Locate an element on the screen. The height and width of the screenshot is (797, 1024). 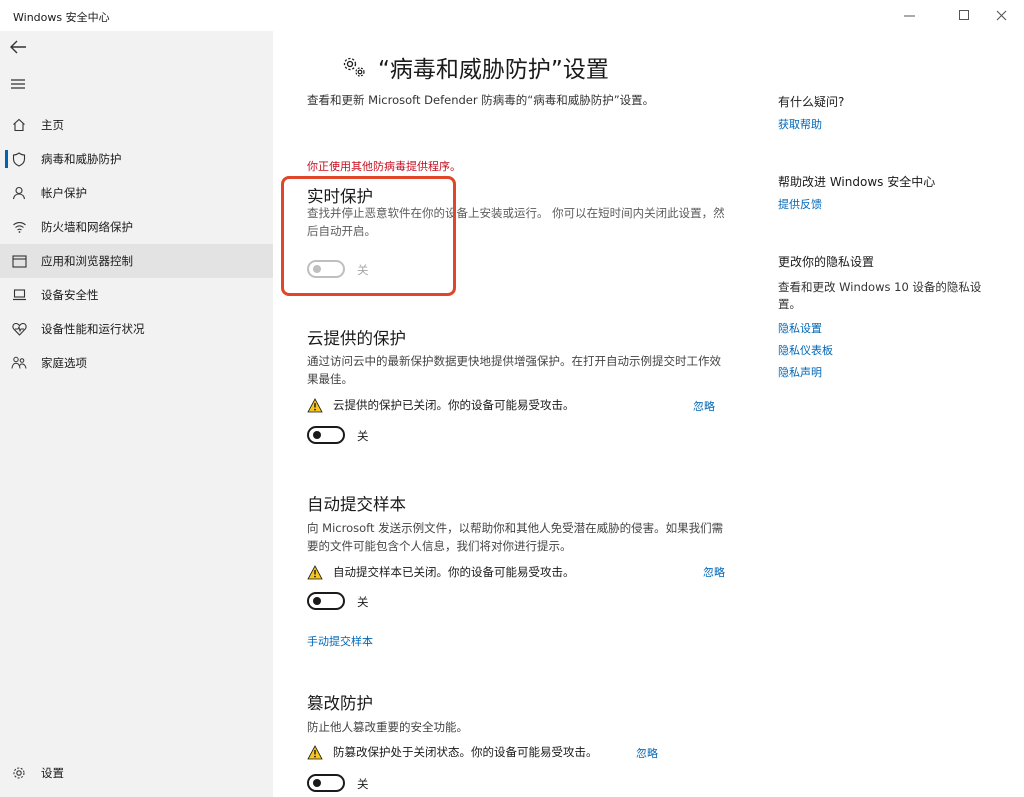
heart-icon is located at coordinates (19, 329).